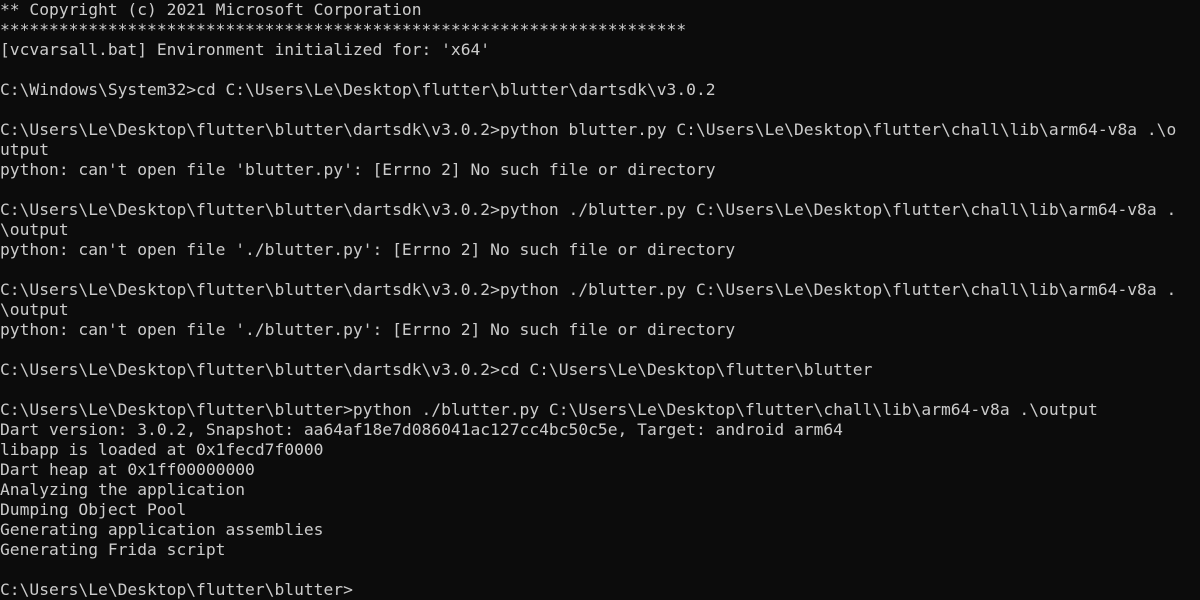  Describe the element at coordinates (176, 590) in the screenshot. I see `console-prompt: C:\Users\Le\Desktop\flutter\blutter>` at that location.